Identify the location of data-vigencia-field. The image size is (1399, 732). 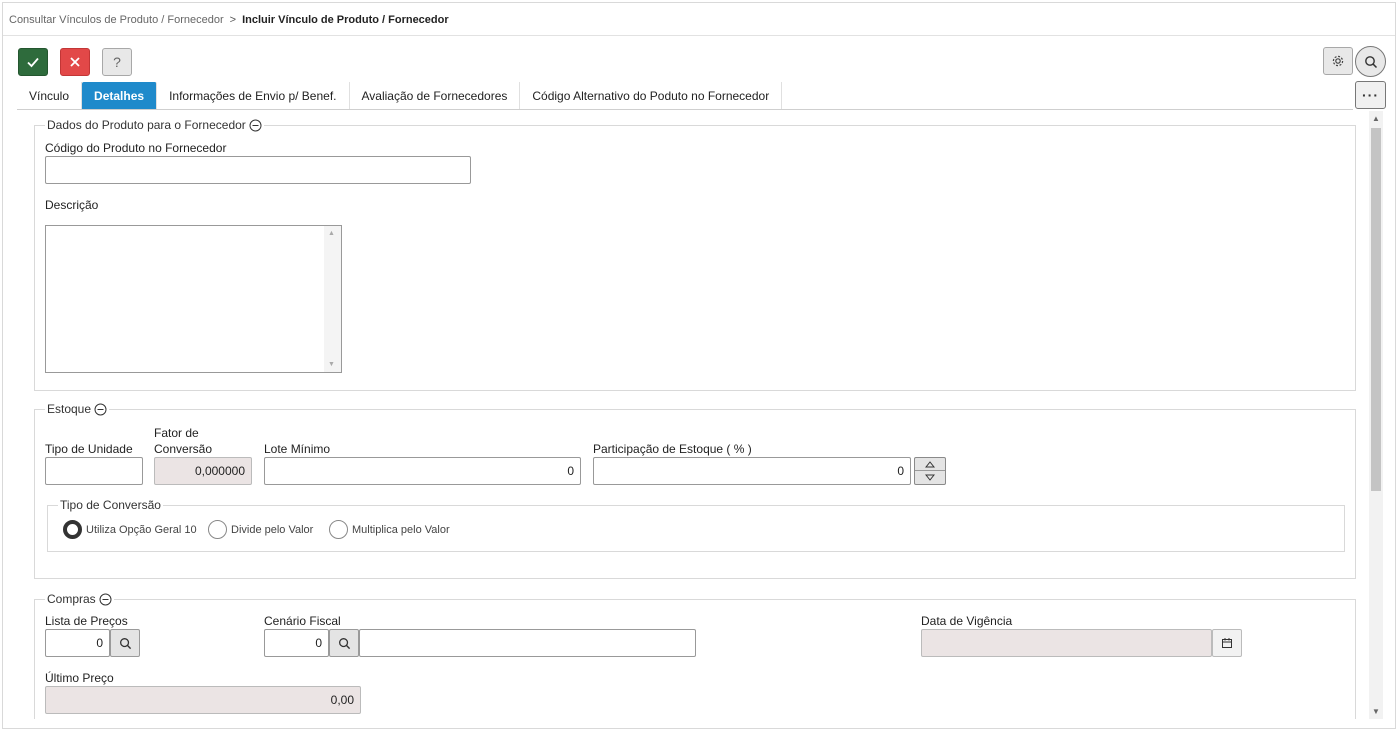
(1066, 643).